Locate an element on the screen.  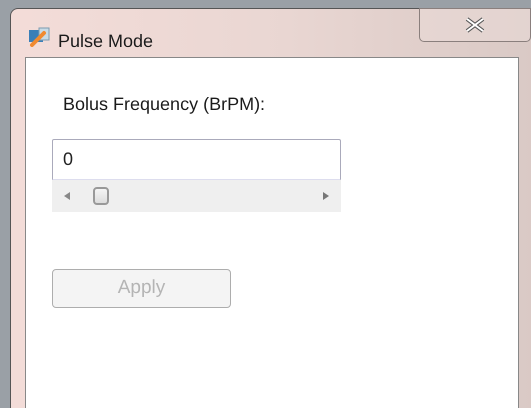
left-arrow-icon is located at coordinates (67, 196).